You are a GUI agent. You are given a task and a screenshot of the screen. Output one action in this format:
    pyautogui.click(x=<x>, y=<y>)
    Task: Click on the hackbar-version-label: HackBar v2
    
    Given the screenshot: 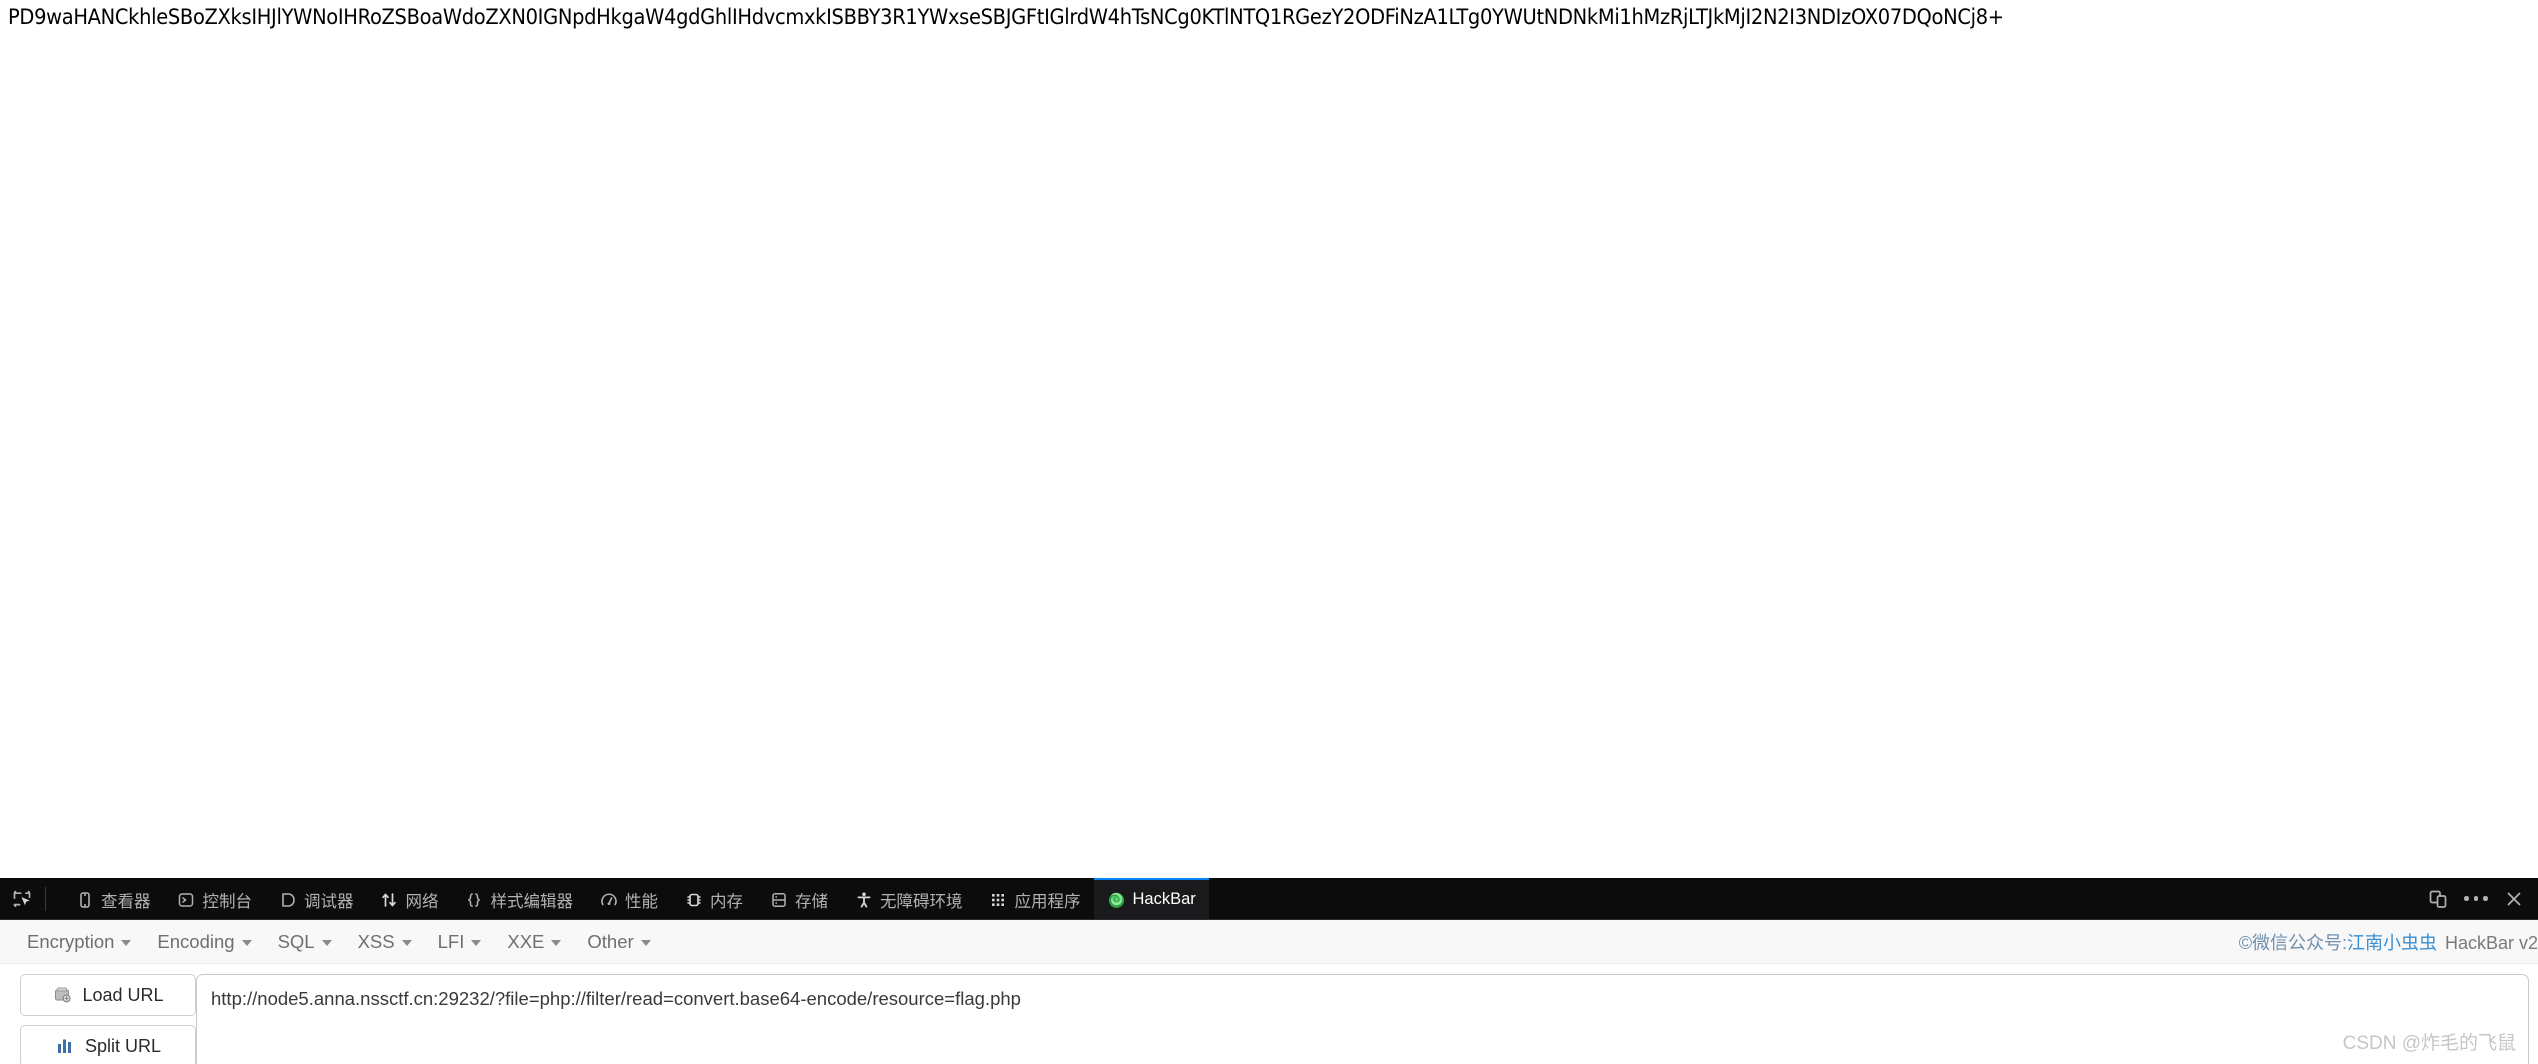 What is the action you would take?
    pyautogui.click(x=2491, y=942)
    